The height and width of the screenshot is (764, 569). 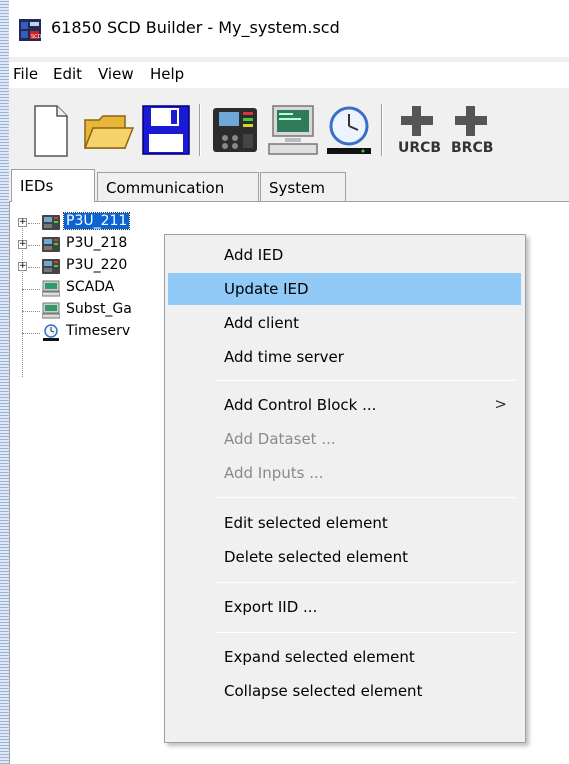 What do you see at coordinates (99, 309) in the screenshot?
I see `tree-item-label: Subst_Ga` at bounding box center [99, 309].